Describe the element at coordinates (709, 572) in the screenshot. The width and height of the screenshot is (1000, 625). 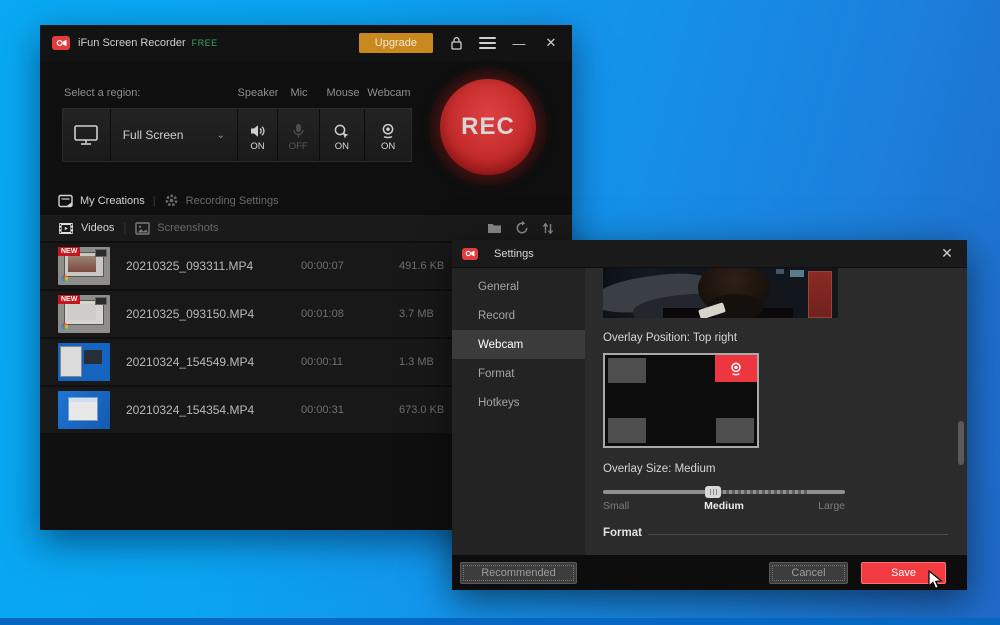
I see `settings-footer: Recommended Cancel Save` at that location.